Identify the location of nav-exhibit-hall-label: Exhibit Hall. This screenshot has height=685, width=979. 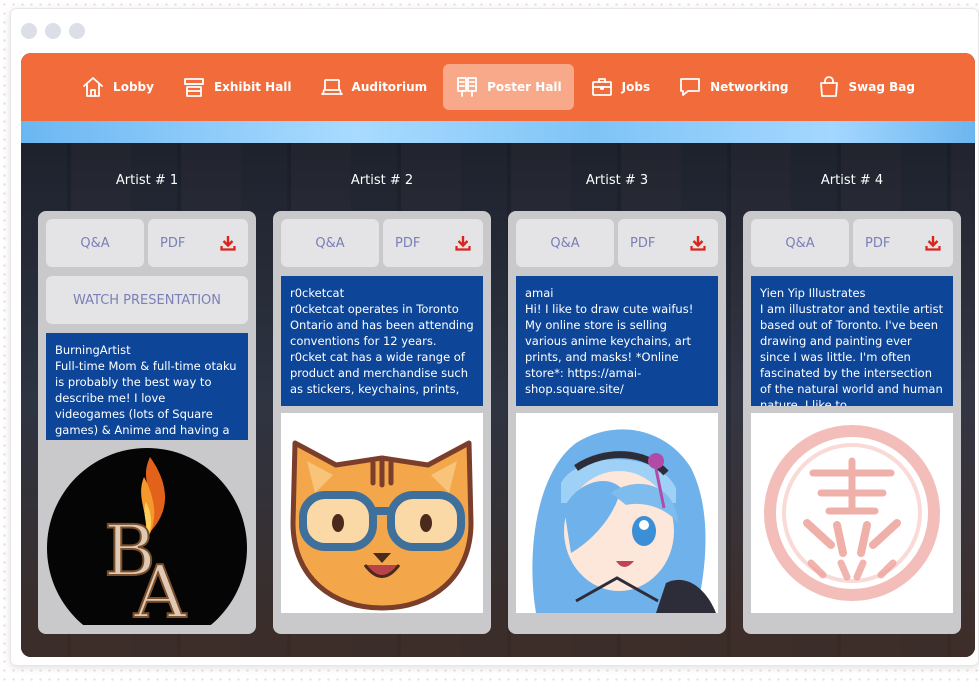
(252, 87).